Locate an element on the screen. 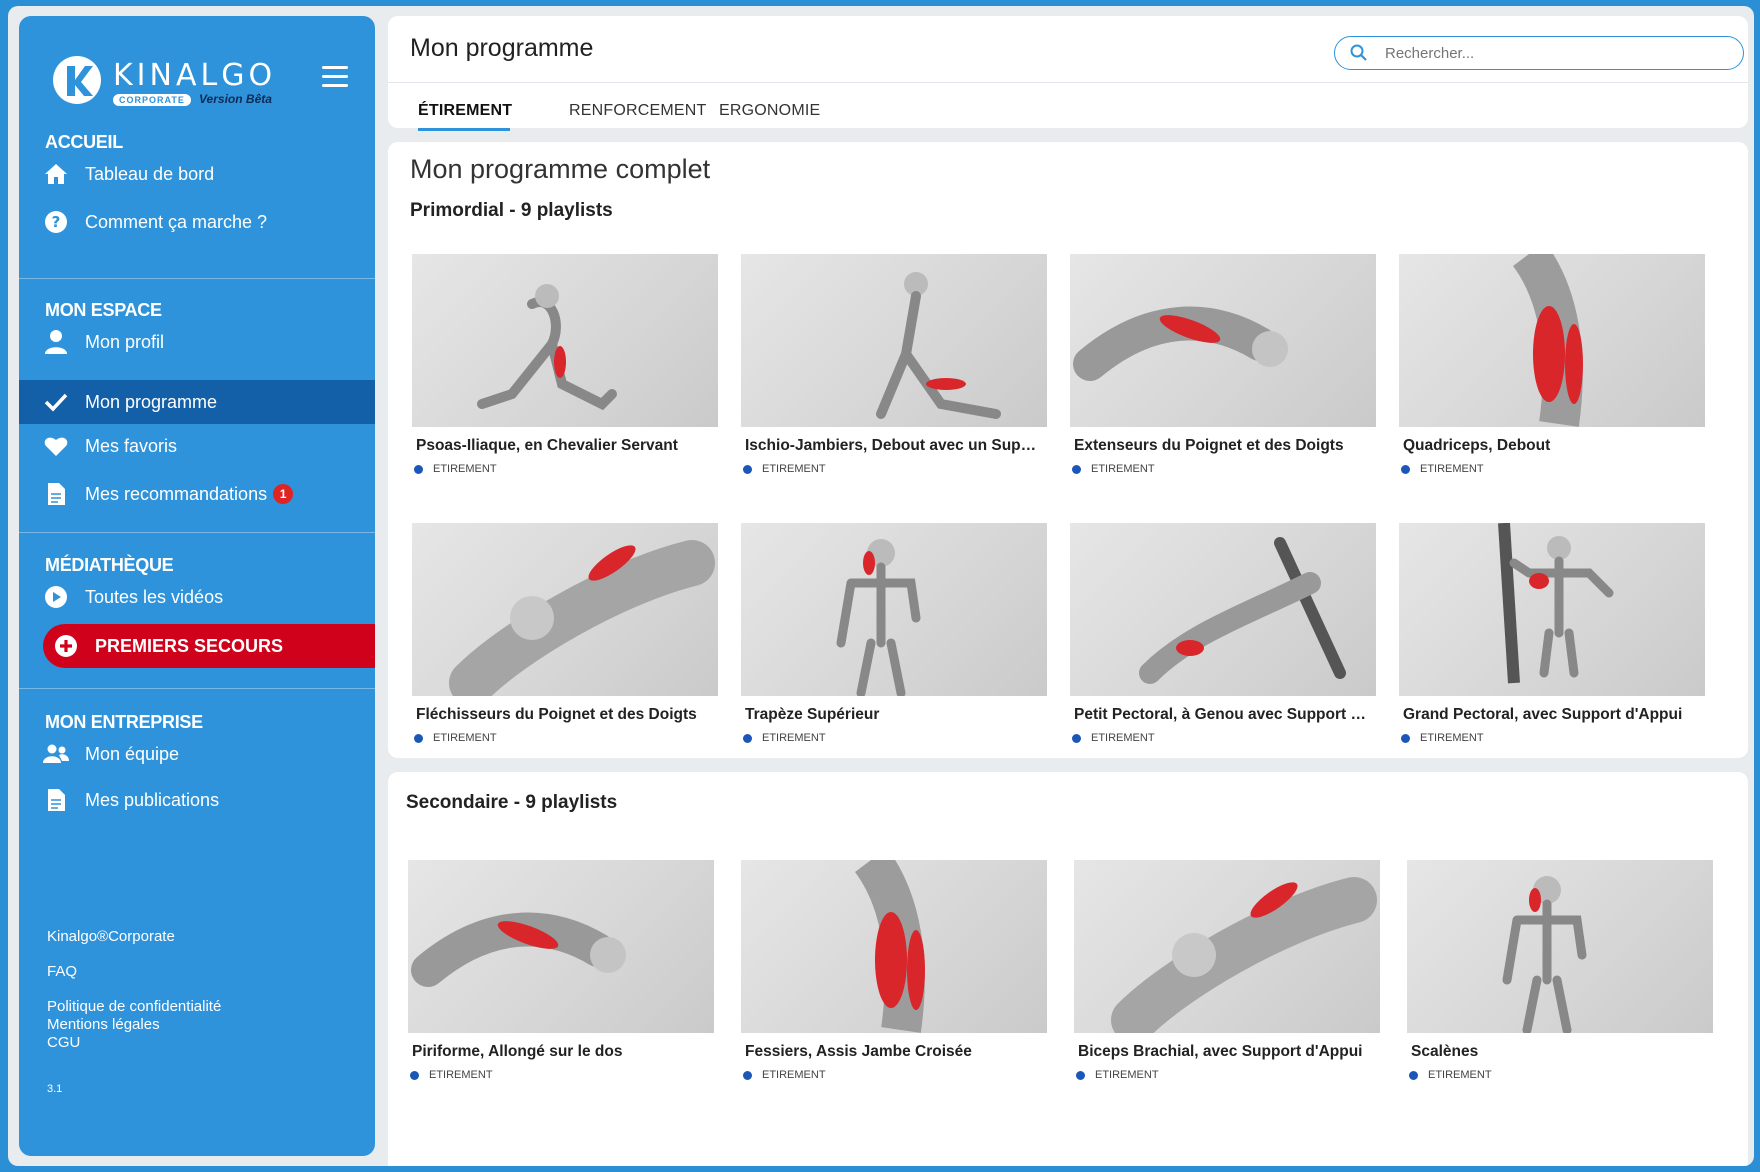 This screenshot has width=1760, height=1172. video-card-title: Grand Pectoral, avec Support d'Appui is located at coordinates (1543, 714).